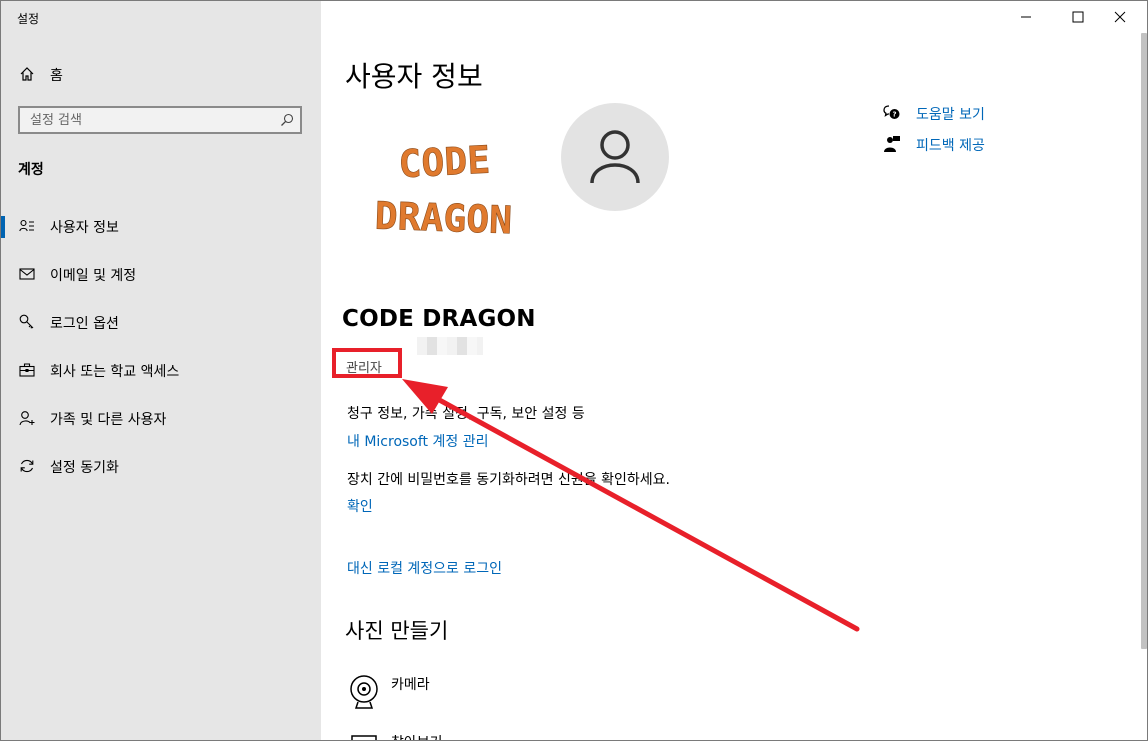  Describe the element at coordinates (27, 74) in the screenshot. I see `home-icon` at that location.